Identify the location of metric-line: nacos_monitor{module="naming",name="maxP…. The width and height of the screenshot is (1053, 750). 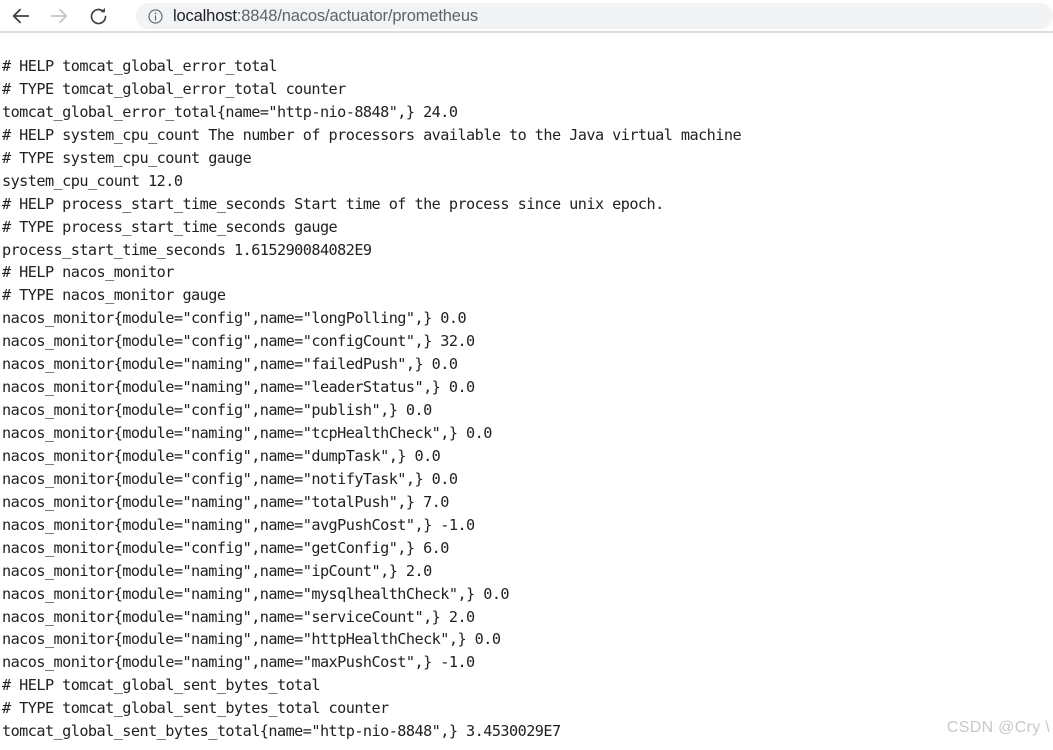
(238, 662).